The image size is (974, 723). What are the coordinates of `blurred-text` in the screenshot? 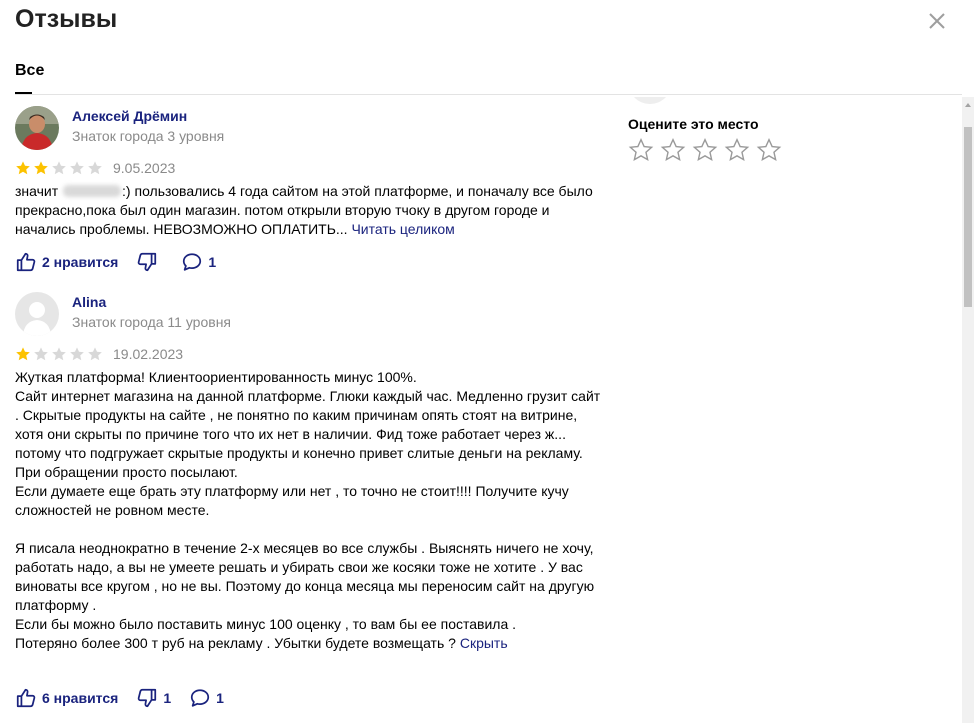 It's located at (92, 191).